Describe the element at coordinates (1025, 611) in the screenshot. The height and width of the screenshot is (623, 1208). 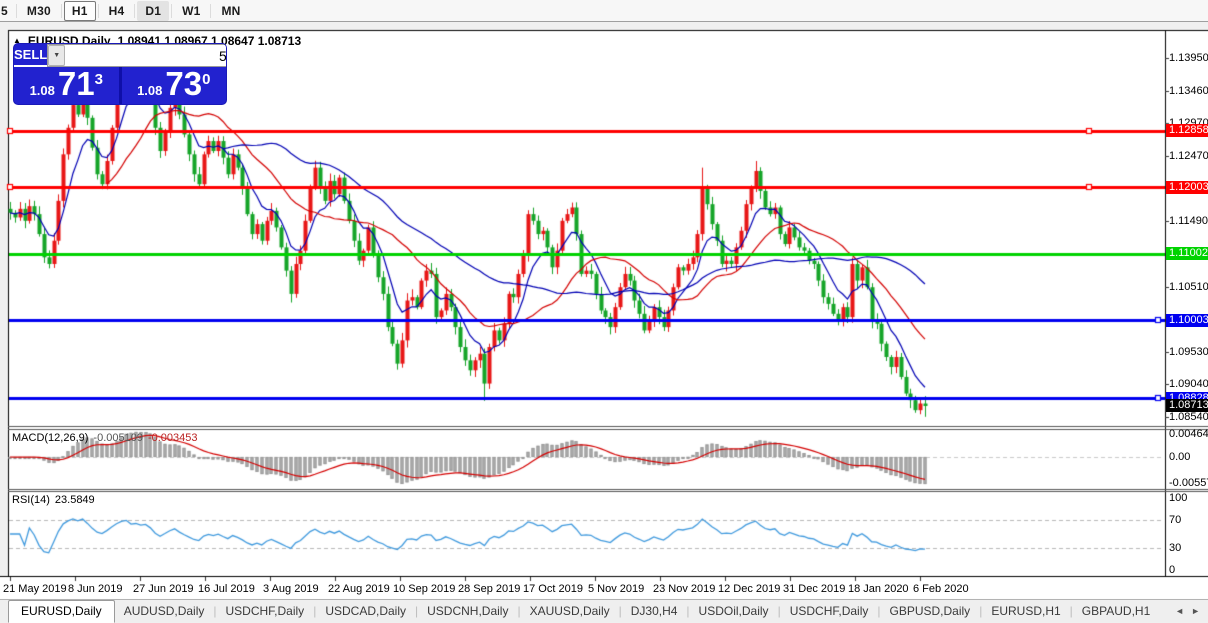
I see `tab-eurusd-h1: EURUSD,H1` at that location.